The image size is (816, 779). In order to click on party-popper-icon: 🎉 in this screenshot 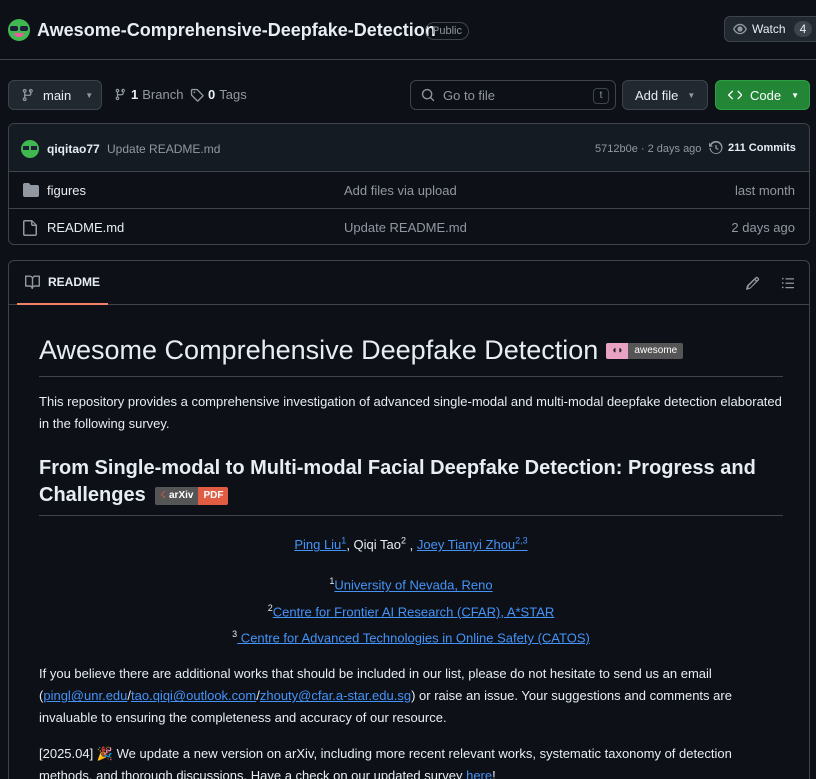, I will do `click(105, 754)`.